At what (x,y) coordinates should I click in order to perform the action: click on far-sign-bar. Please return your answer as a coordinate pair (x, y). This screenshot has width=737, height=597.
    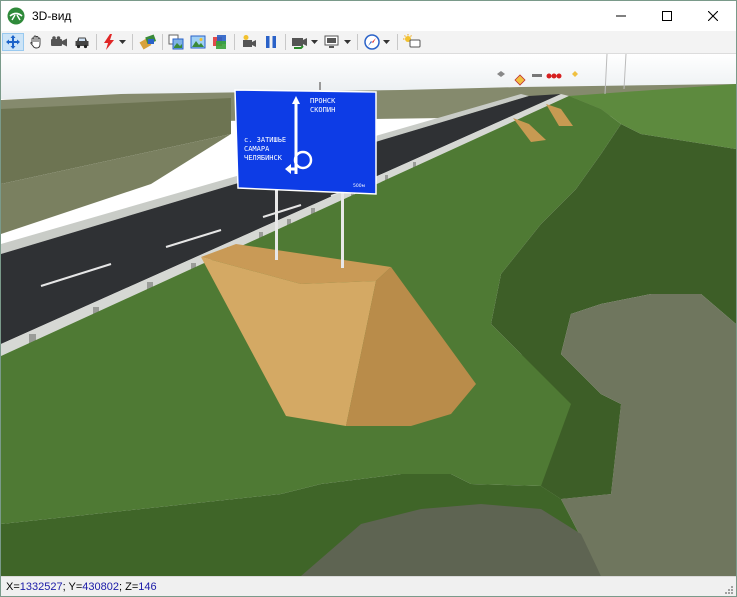
    Looking at the image, I should click on (537, 75).